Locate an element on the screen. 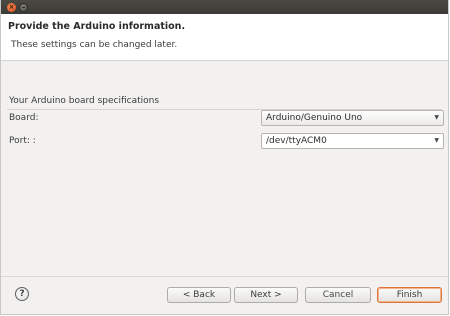  back-button: < Back is located at coordinates (199, 295).